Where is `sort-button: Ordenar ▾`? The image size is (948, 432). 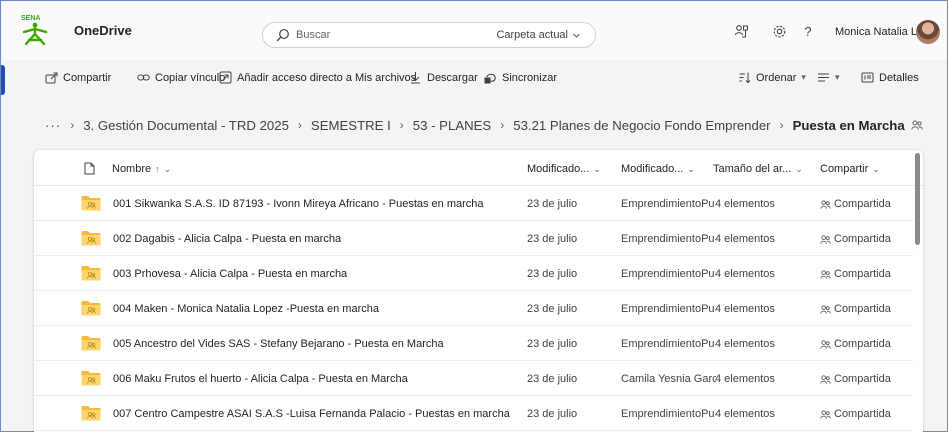
sort-button: Ordenar ▾ is located at coordinates (772, 77).